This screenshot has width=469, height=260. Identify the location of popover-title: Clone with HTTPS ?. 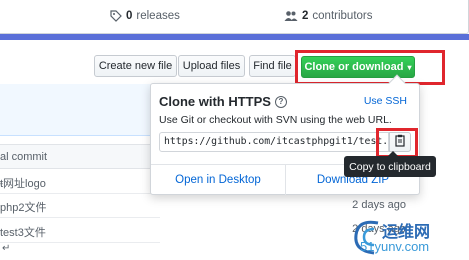
(223, 101).